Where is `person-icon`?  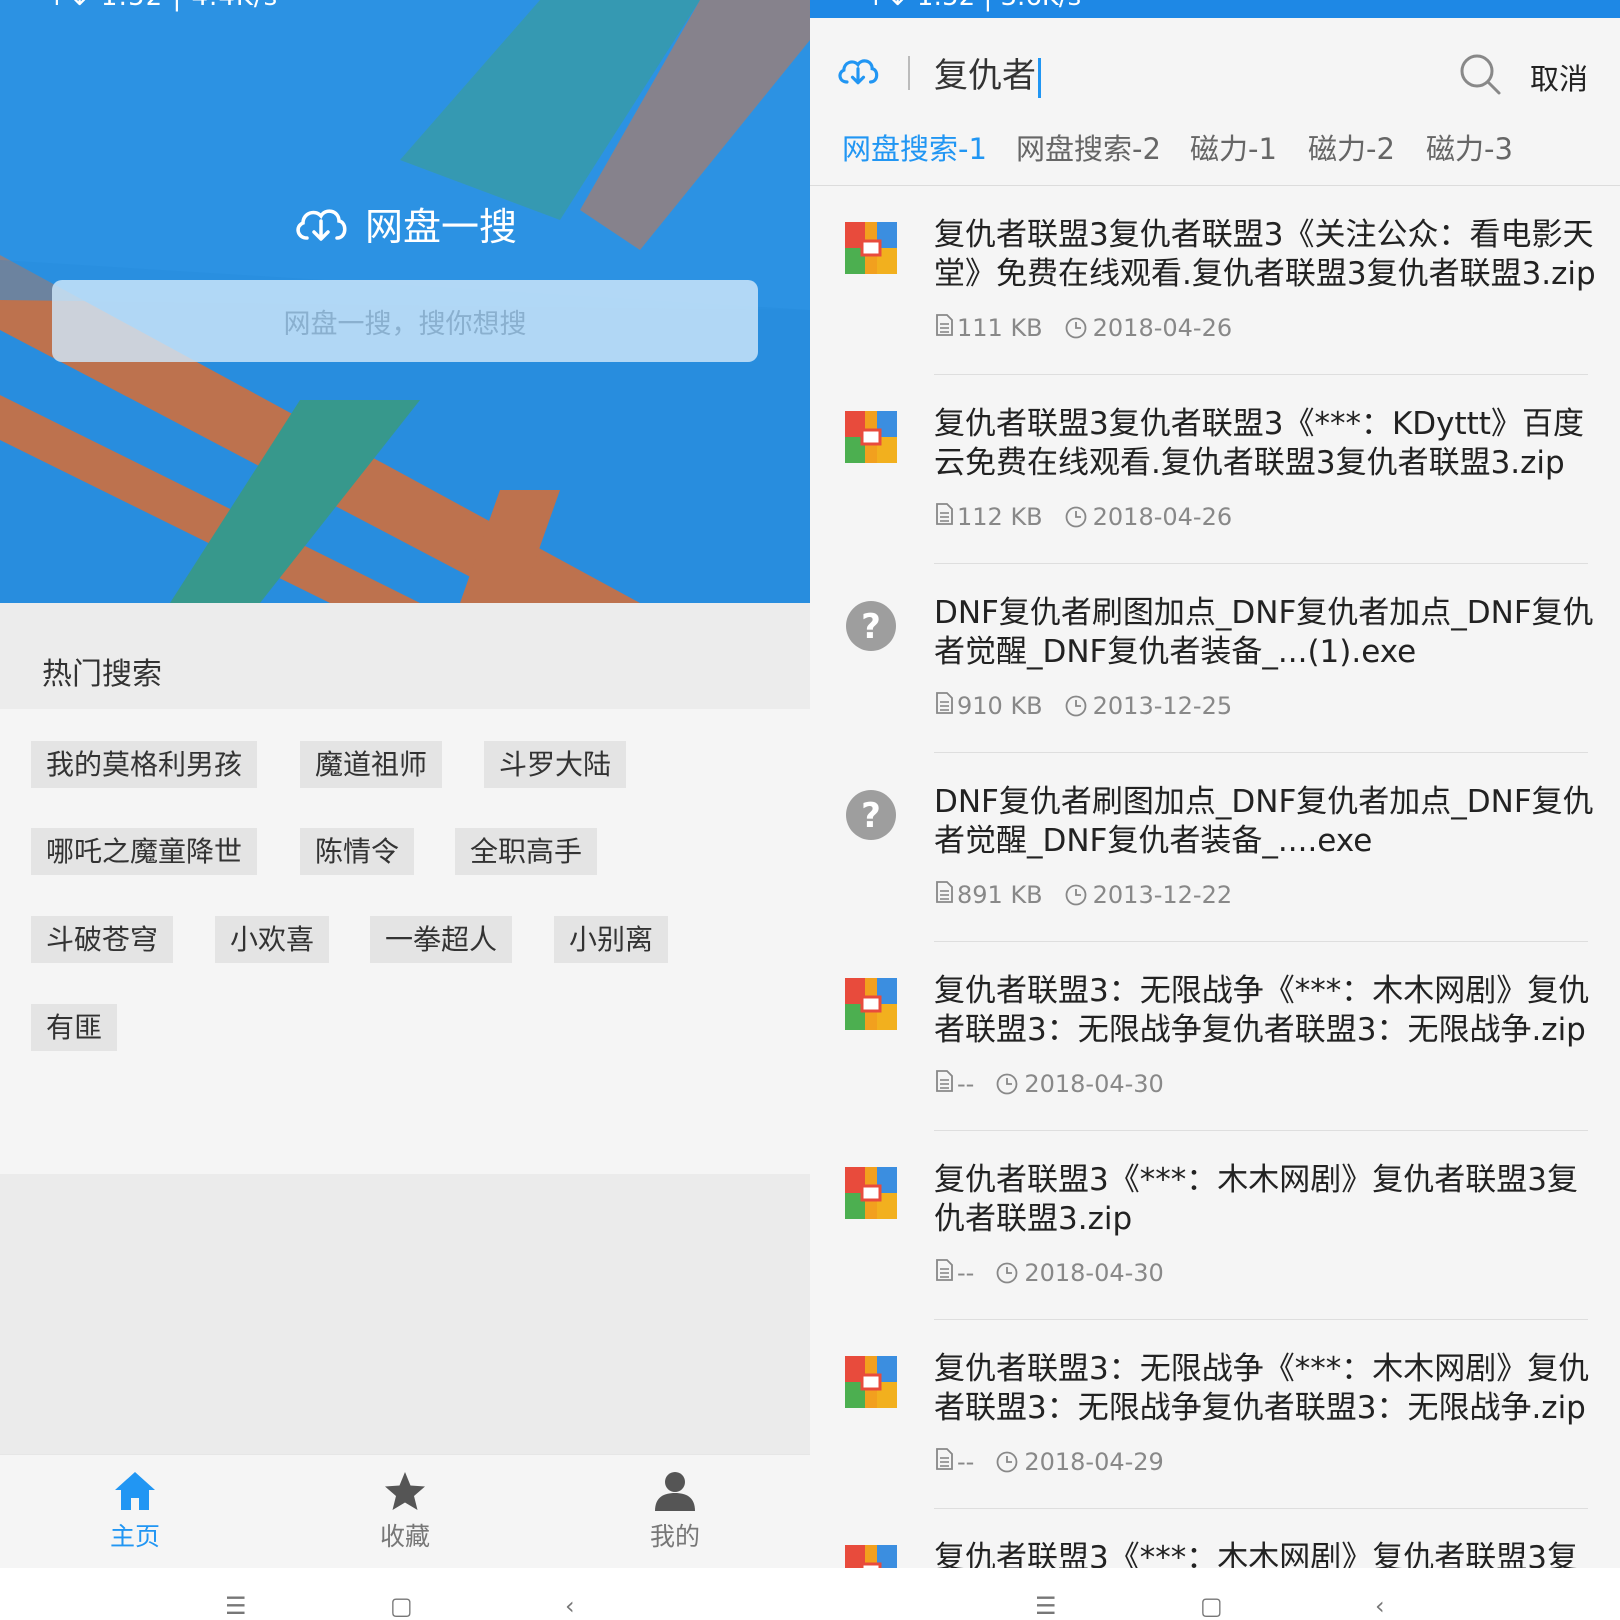
person-icon is located at coordinates (675, 1491).